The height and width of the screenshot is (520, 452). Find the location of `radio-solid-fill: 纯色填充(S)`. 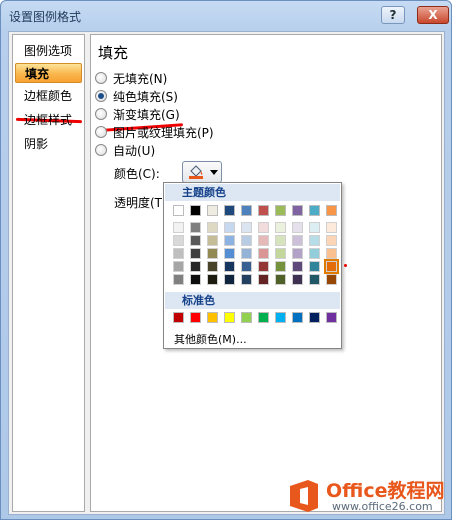

radio-solid-fill: 纯色填充(S) is located at coordinates (136, 96).